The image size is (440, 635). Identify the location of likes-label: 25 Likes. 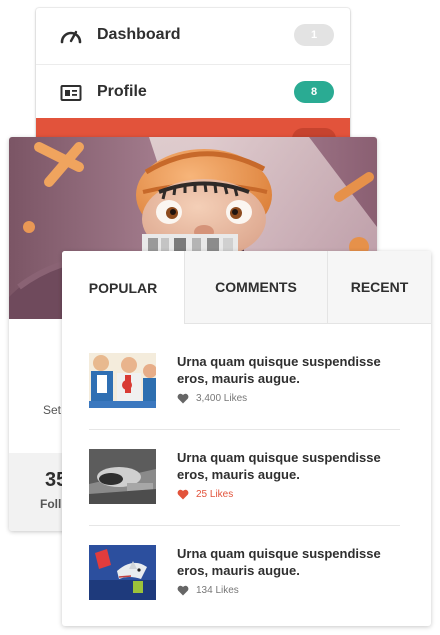
(215, 494).